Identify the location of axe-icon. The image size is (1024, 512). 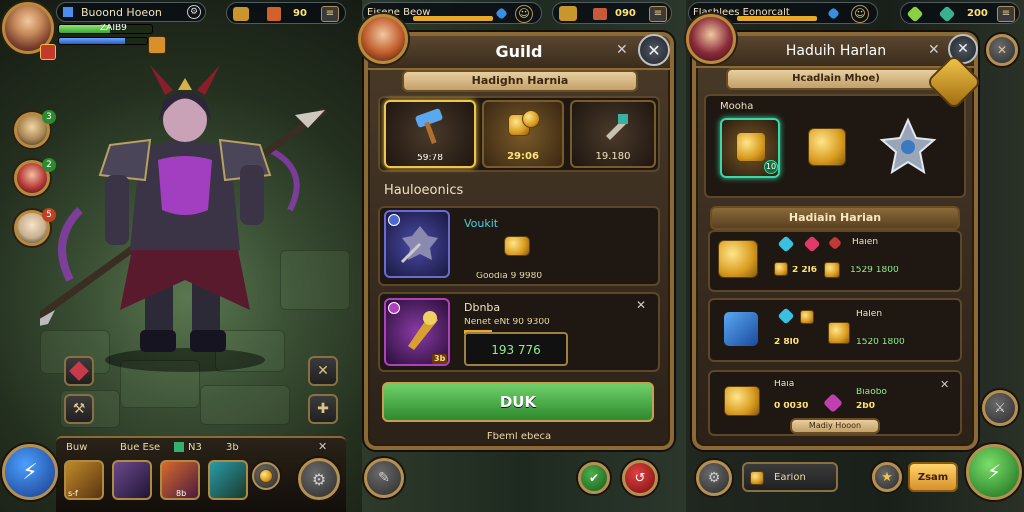
(617, 127).